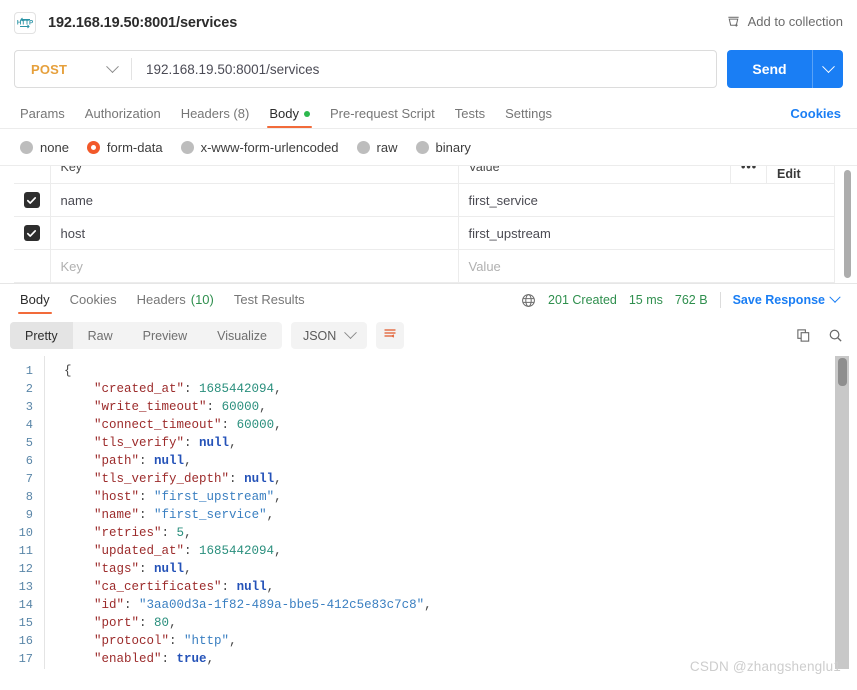 The image size is (857, 690). What do you see at coordinates (202, 299) in the screenshot?
I see `headers-count: (10)` at bounding box center [202, 299].